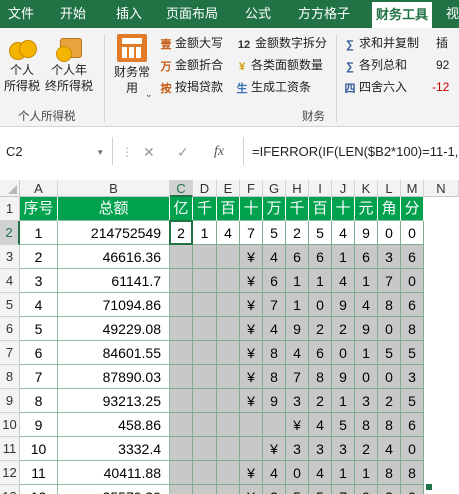 The width and height of the screenshot is (459, 494). What do you see at coordinates (114, 281) in the screenshot?
I see `amount-cell: 61141.7` at bounding box center [114, 281].